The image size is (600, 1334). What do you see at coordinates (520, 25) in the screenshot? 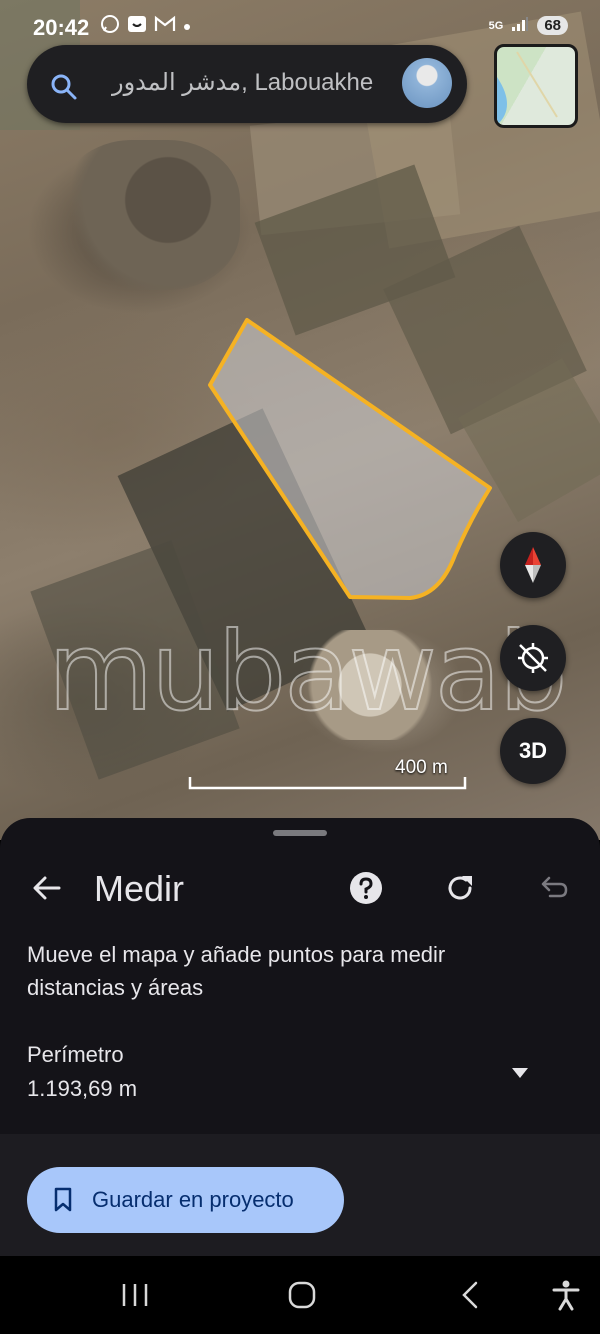
I see `signal-icon` at bounding box center [520, 25].